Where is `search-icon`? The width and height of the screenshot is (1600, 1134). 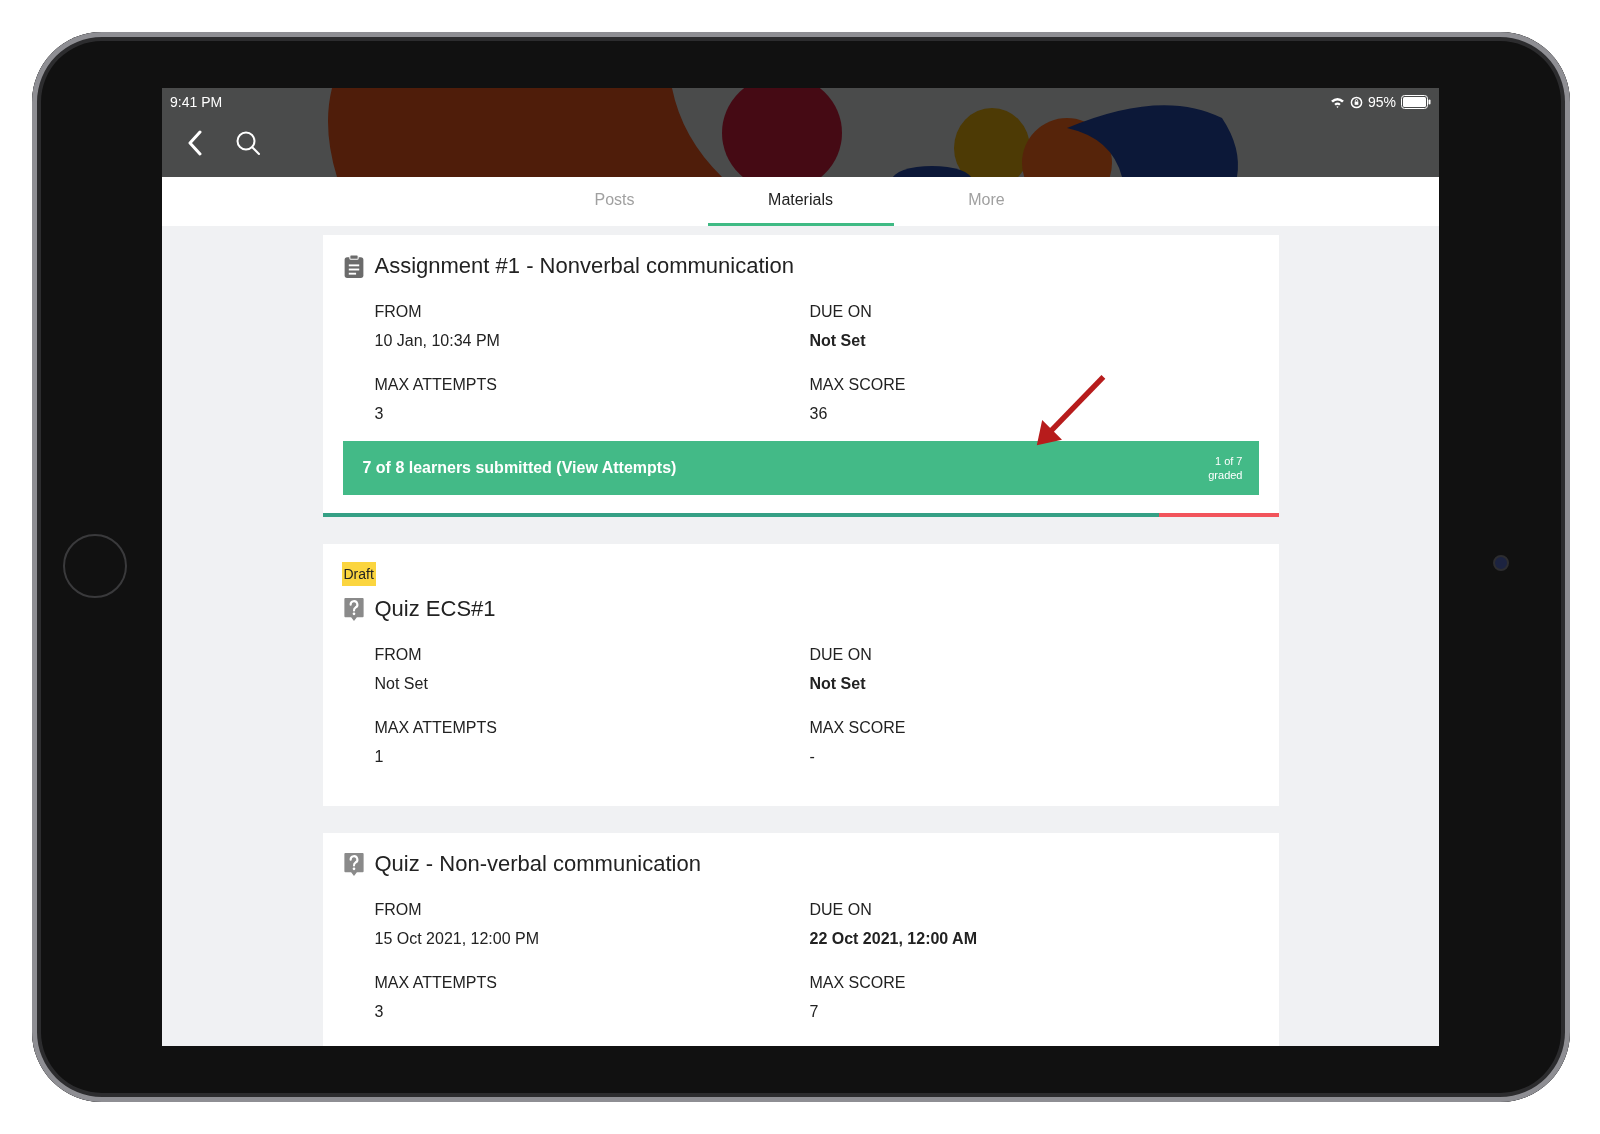 search-icon is located at coordinates (248, 143).